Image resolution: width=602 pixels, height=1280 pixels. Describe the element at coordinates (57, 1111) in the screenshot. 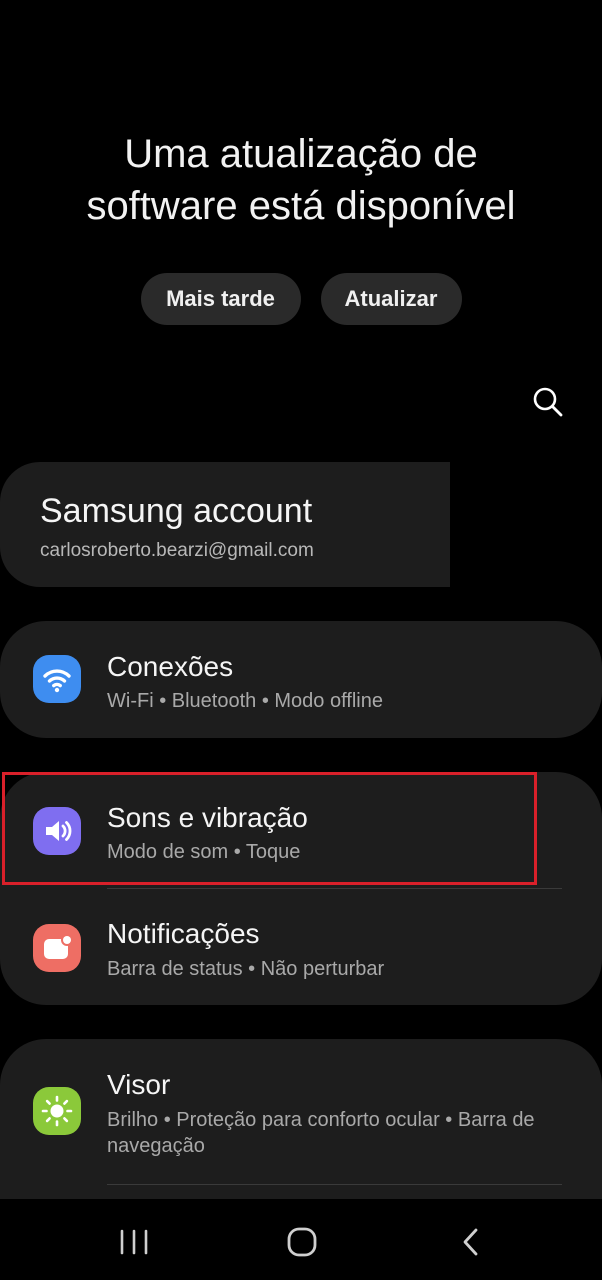

I see `brightness-icon` at that location.